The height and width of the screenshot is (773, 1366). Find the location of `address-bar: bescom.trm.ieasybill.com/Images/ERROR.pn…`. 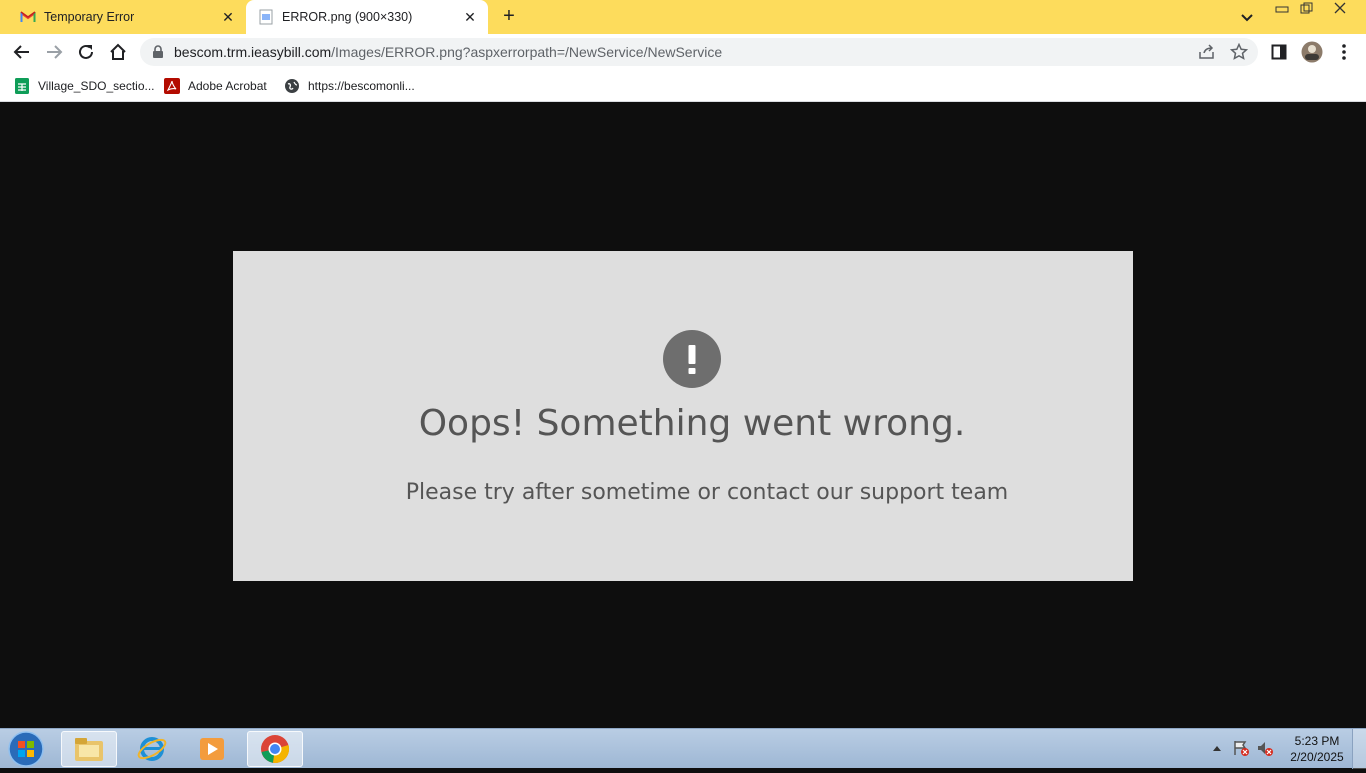

address-bar: bescom.trm.ieasybill.com/Images/ERROR.pn… is located at coordinates (699, 52).